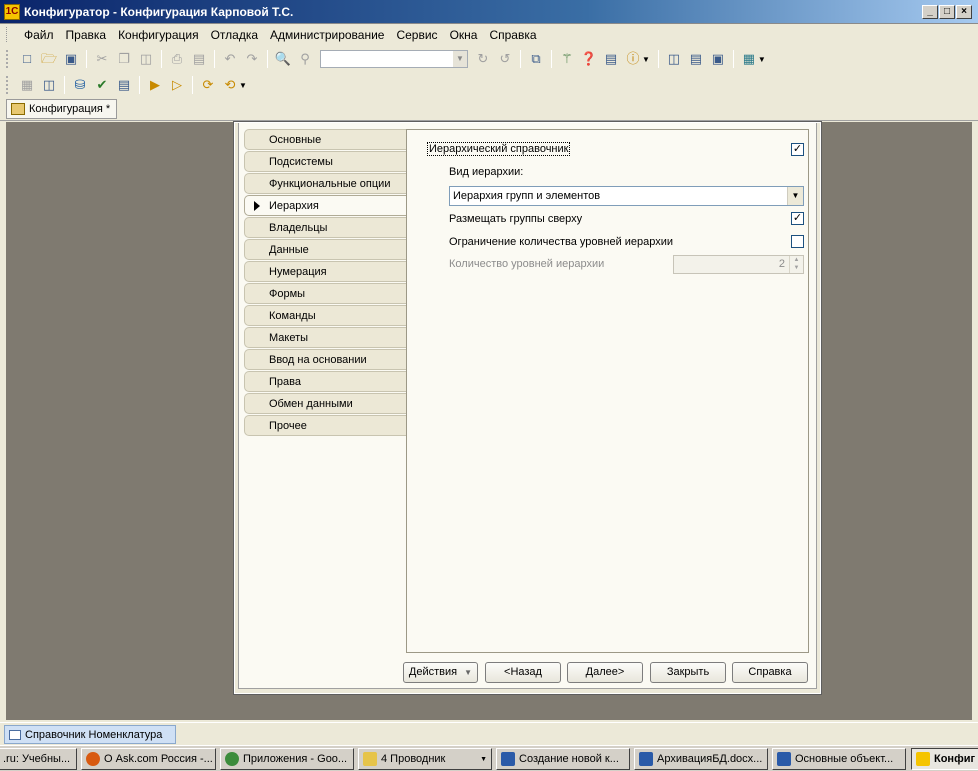  Describe the element at coordinates (325, 293) in the screenshot. I see `tab-forms: Формы` at that location.